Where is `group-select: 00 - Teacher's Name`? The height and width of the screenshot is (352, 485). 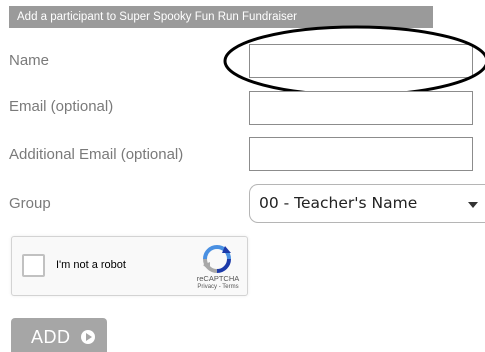 group-select: 00 - Teacher's Name is located at coordinates (367, 203).